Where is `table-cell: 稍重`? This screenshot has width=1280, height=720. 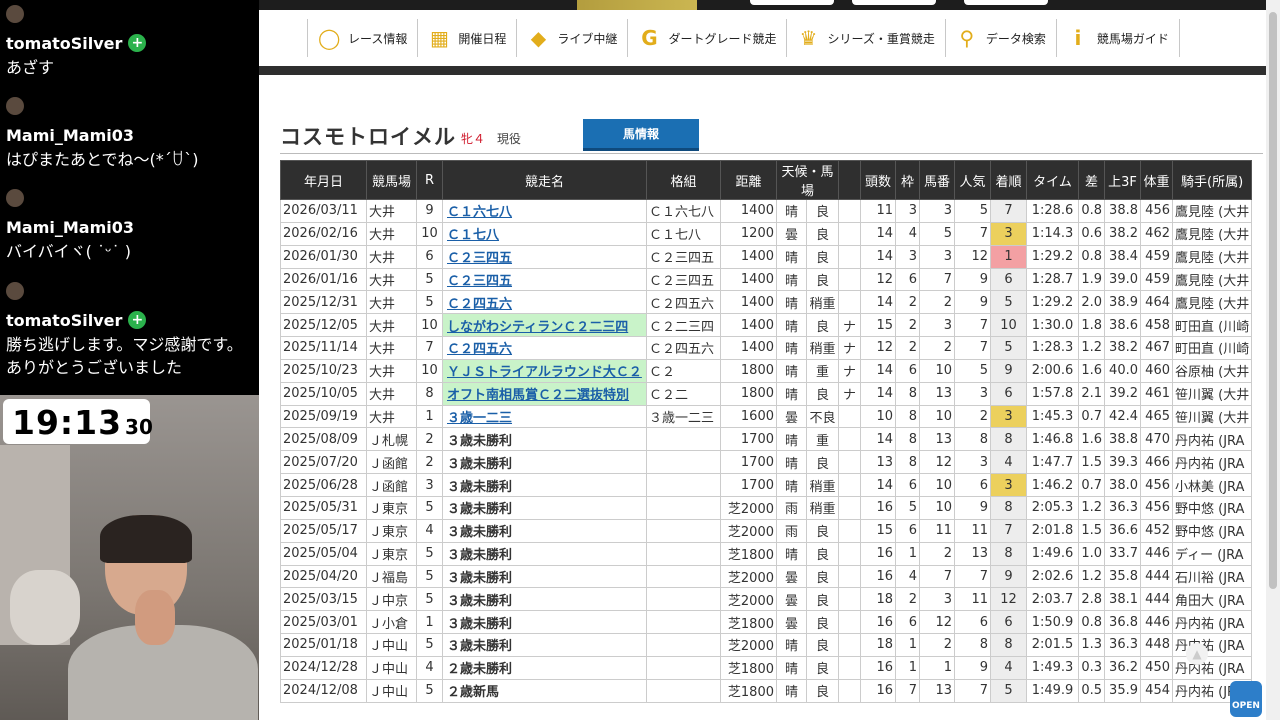
table-cell: 稍重 is located at coordinates (822, 302).